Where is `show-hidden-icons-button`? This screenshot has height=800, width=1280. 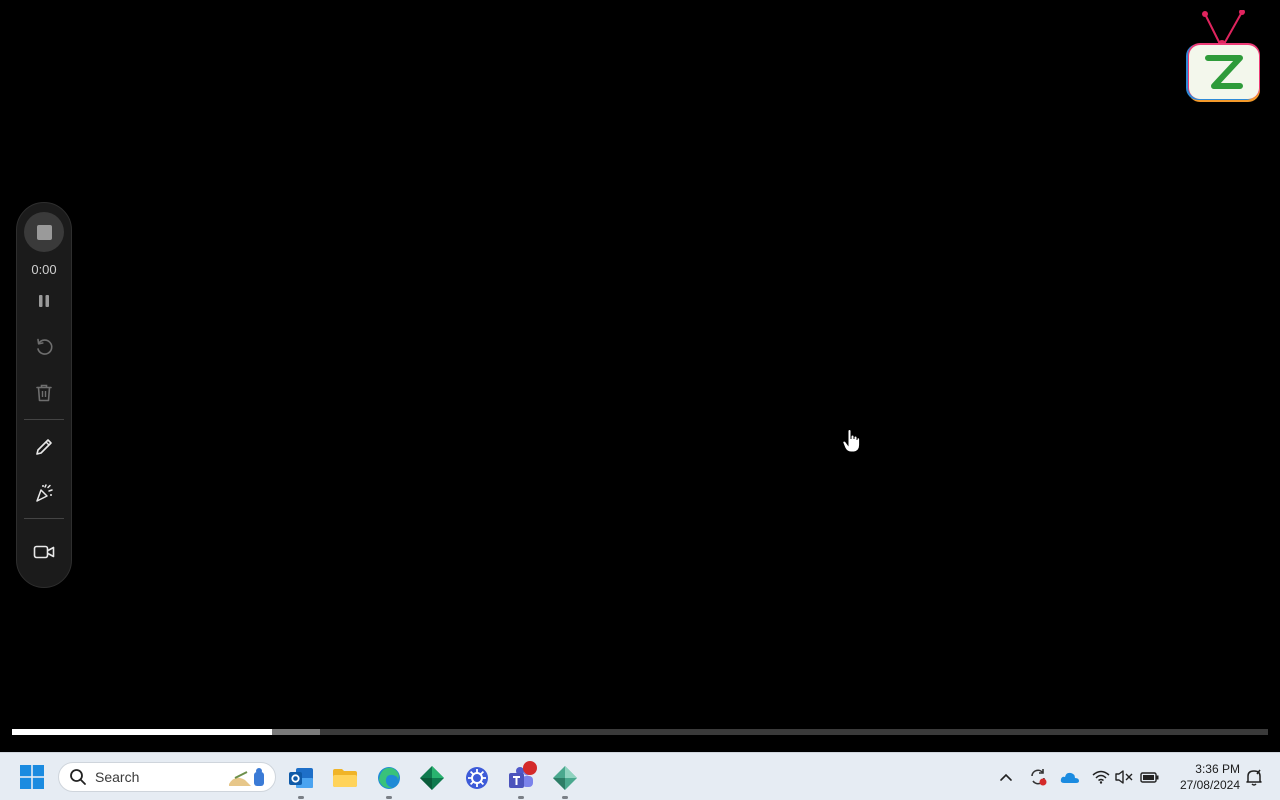
show-hidden-icons-button is located at coordinates (1006, 777).